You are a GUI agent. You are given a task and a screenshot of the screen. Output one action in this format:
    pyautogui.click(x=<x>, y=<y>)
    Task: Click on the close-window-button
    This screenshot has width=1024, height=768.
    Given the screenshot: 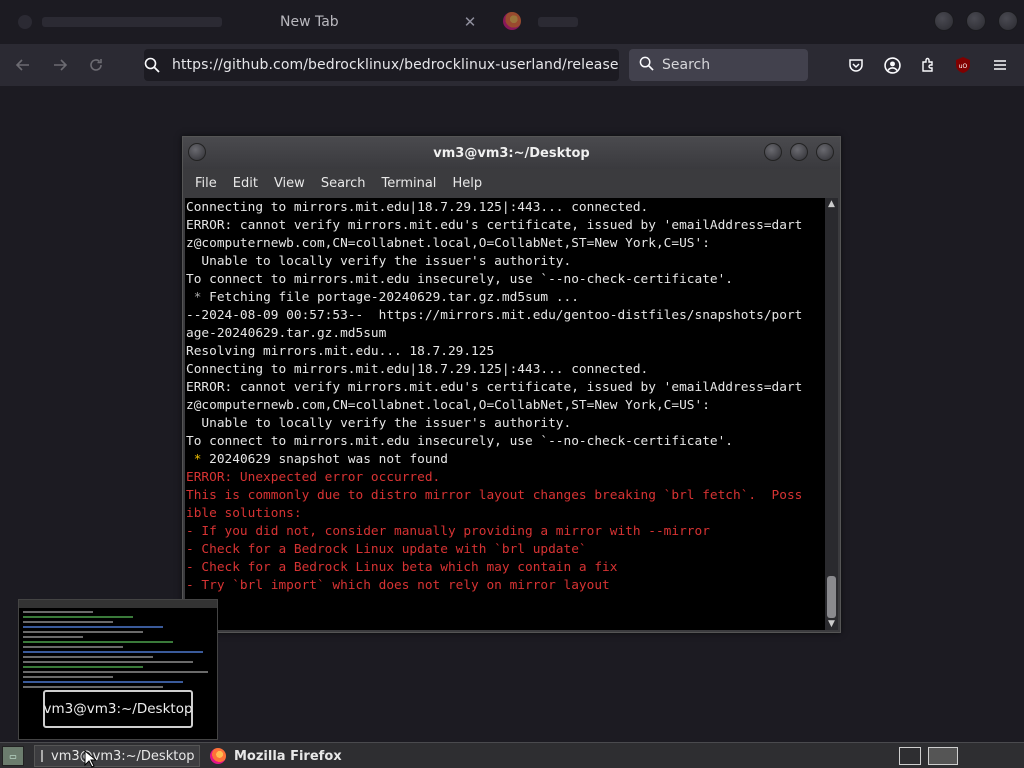 What is the action you would take?
    pyautogui.click(x=1008, y=21)
    